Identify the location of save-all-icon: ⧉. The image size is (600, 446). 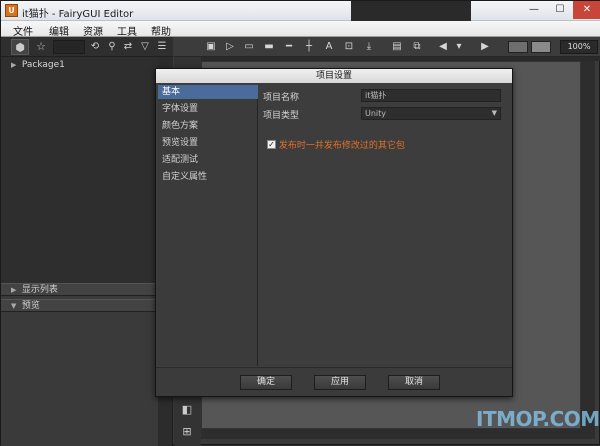
(417, 47).